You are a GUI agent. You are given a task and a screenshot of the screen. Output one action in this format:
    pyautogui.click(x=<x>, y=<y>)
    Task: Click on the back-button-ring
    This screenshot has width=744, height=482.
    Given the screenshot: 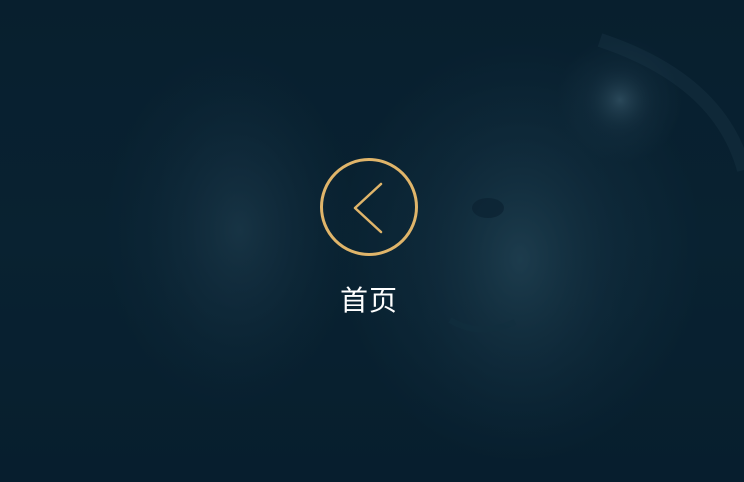 What is the action you would take?
    pyautogui.click(x=369, y=207)
    